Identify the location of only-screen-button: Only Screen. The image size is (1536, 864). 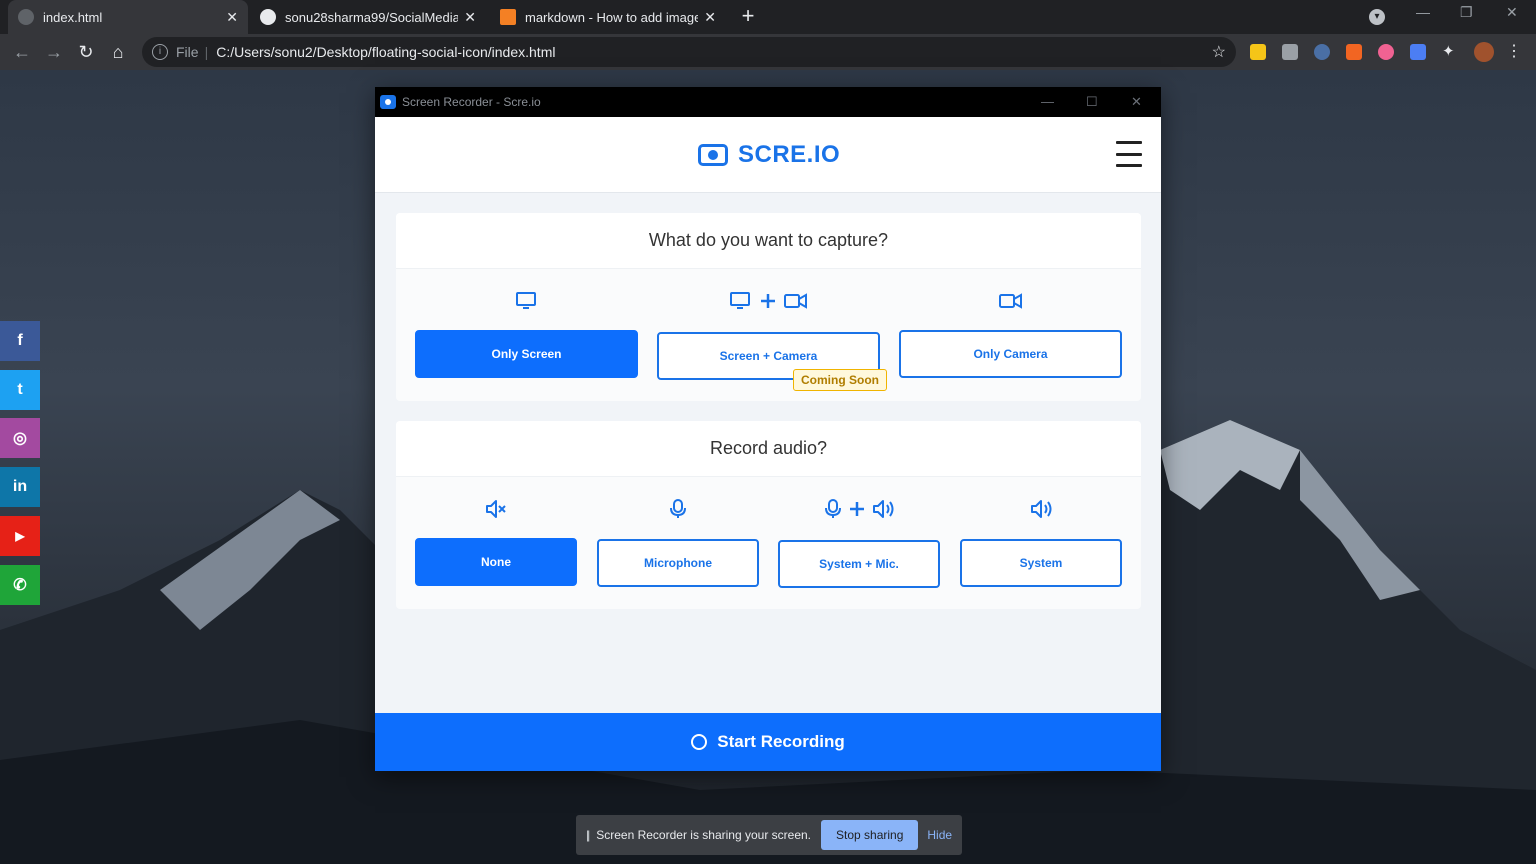
(526, 354).